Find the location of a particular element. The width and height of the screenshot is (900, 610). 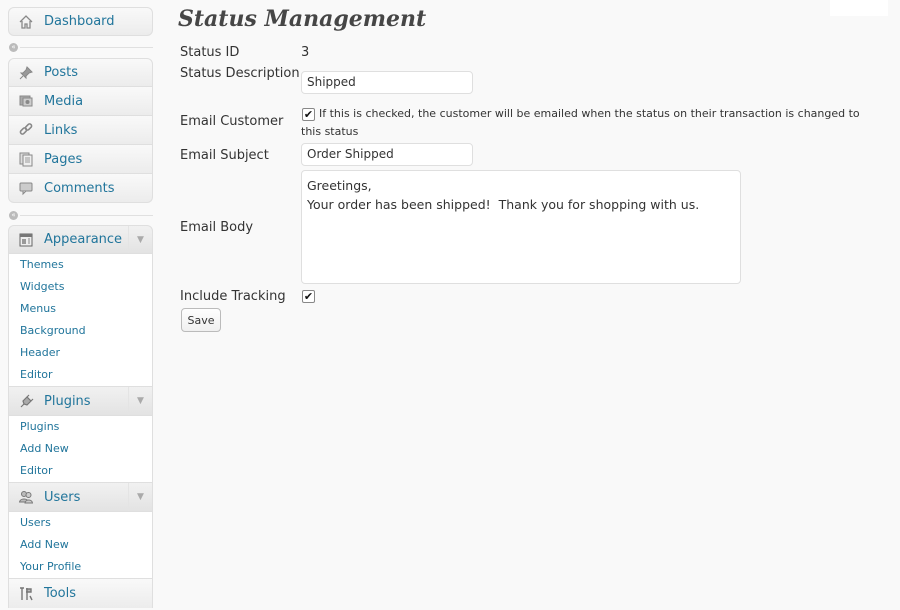

menu-media-label: Media is located at coordinates (64, 101).